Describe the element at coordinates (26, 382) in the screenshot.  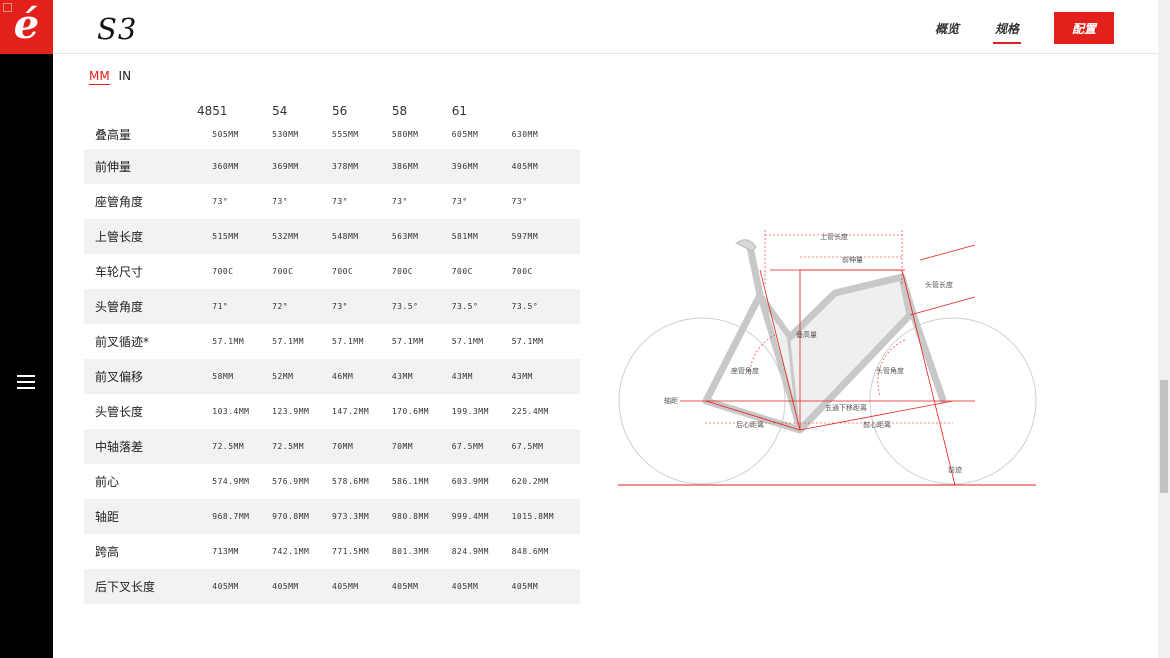
I see `hamburger-menu-icon` at that location.